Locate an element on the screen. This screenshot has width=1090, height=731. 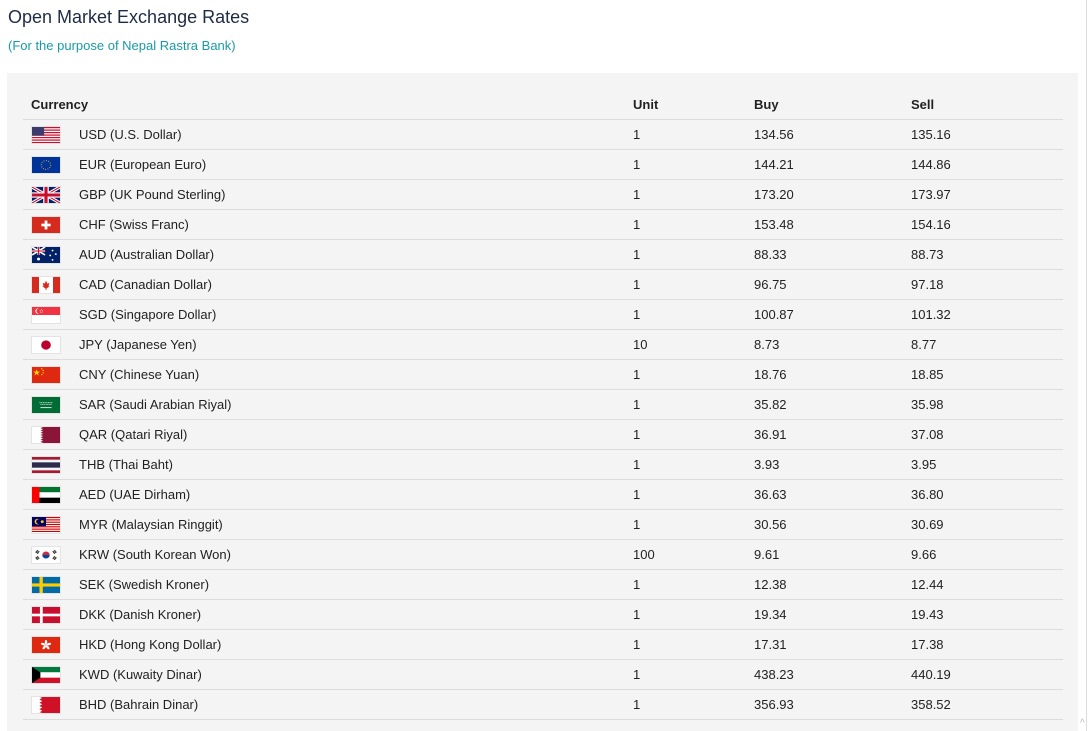
sell-rate-cell: 35.98 is located at coordinates (987, 405).